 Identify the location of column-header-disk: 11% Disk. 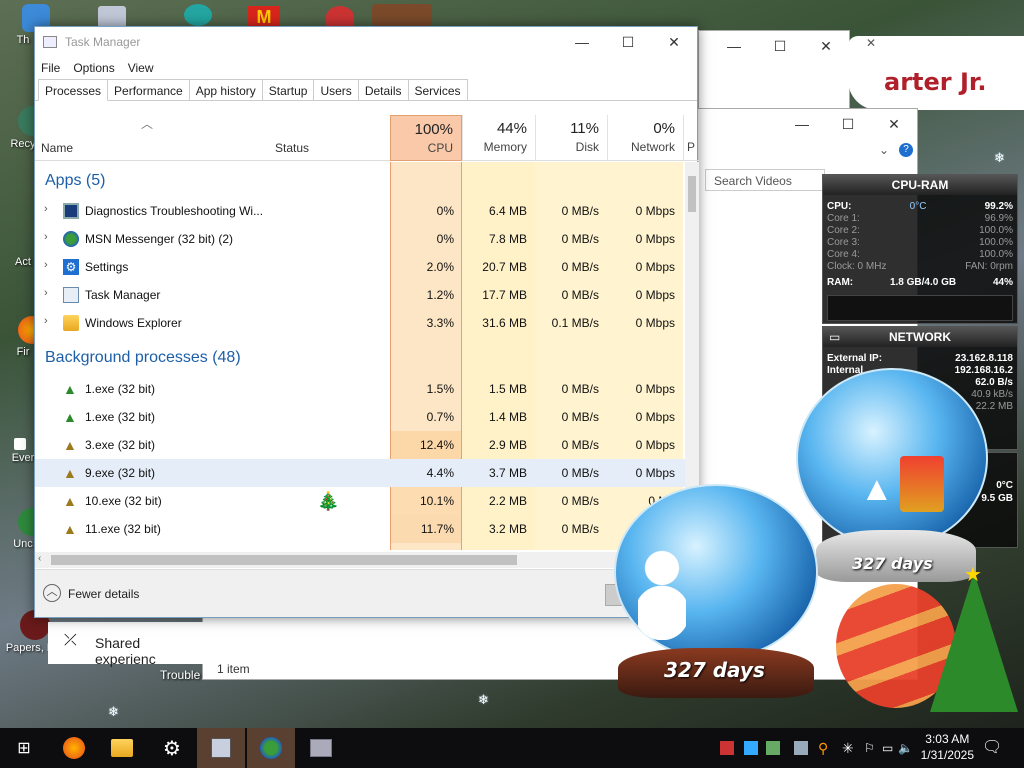
(571, 138).